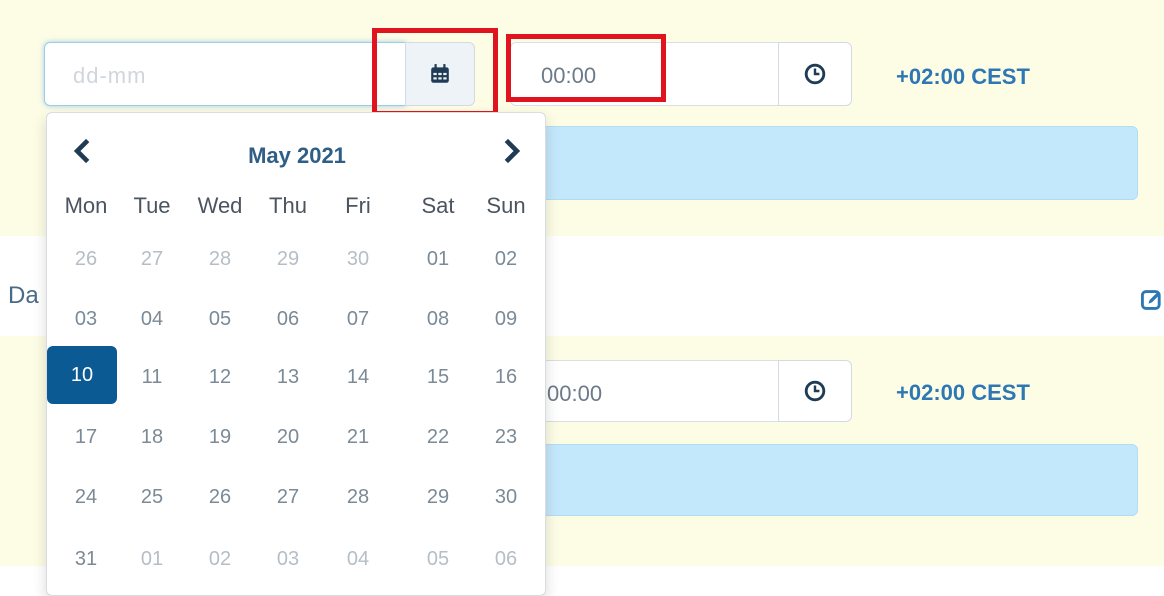 The height and width of the screenshot is (596, 1164). What do you see at coordinates (506, 319) in the screenshot?
I see `calendar-day: 09` at bounding box center [506, 319].